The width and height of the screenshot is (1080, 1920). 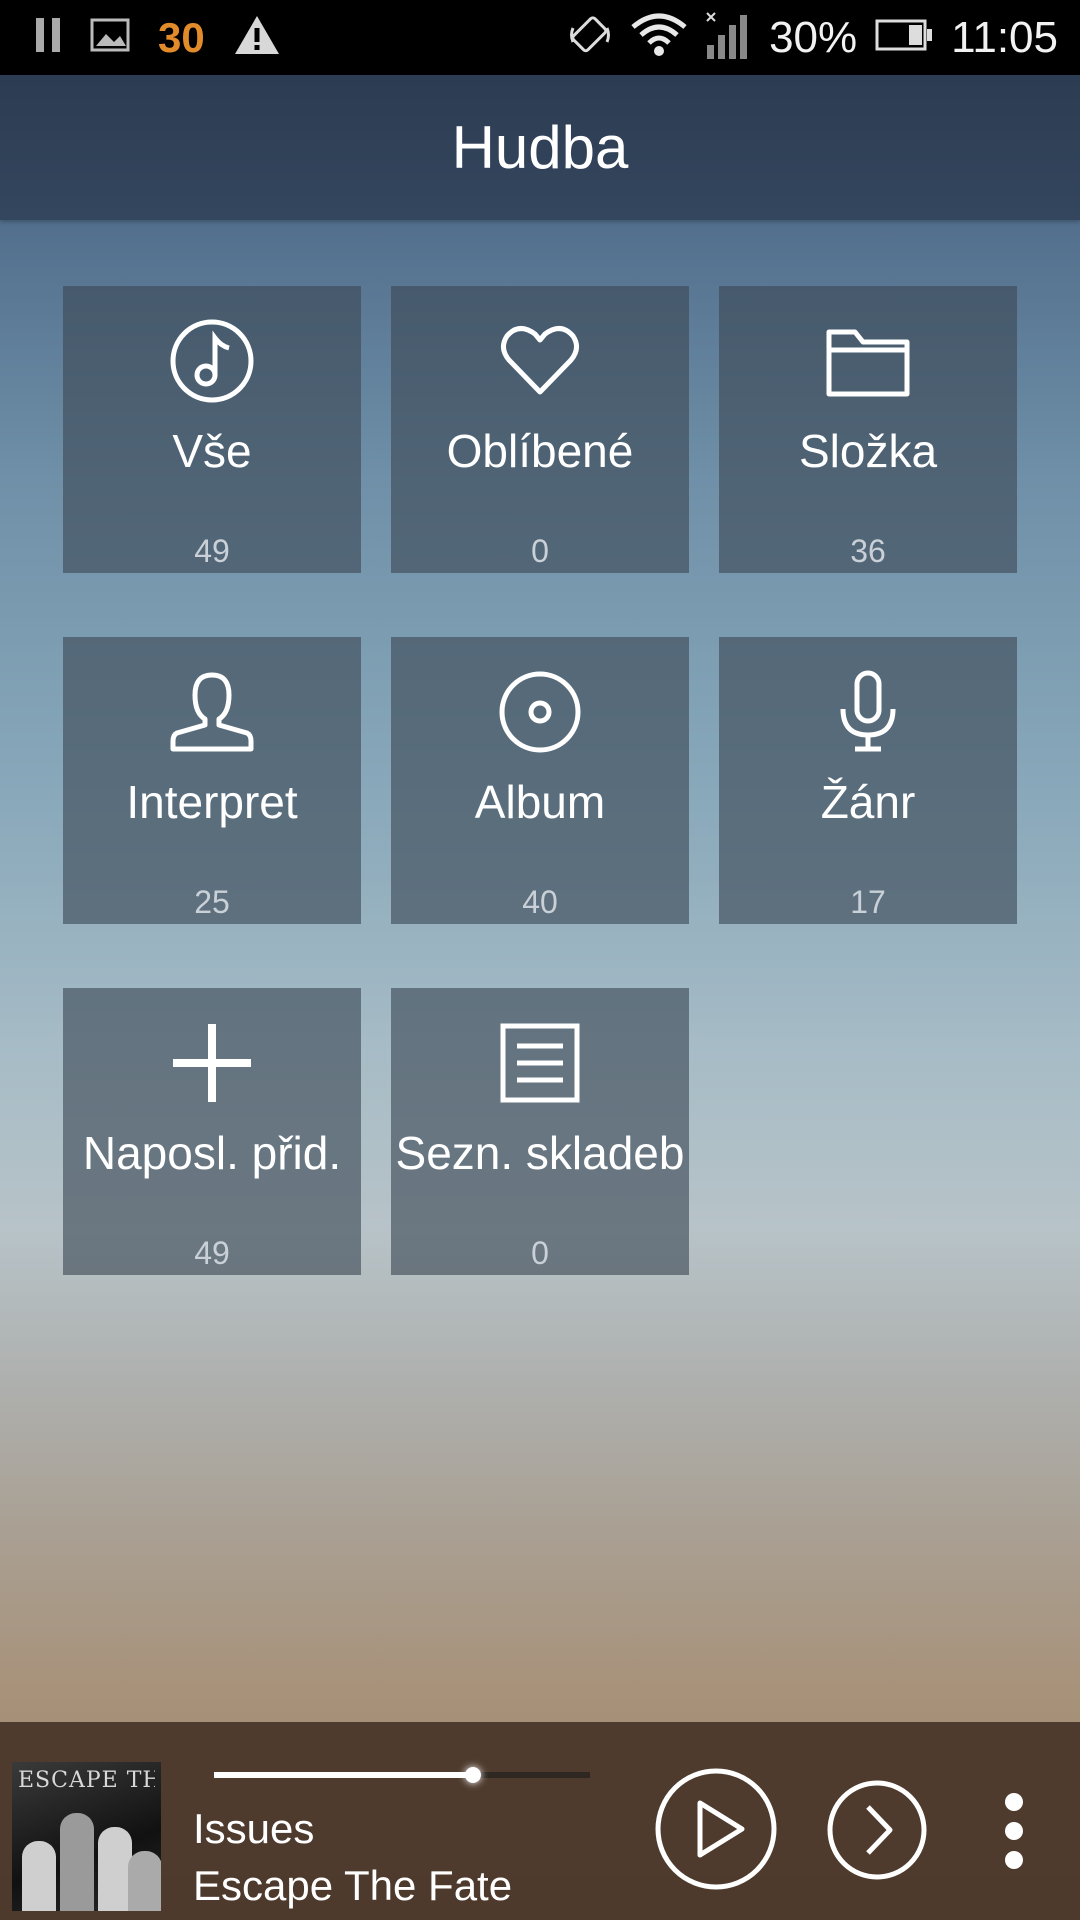 I want to click on overflow-menu-button, so click(x=1014, y=1833).